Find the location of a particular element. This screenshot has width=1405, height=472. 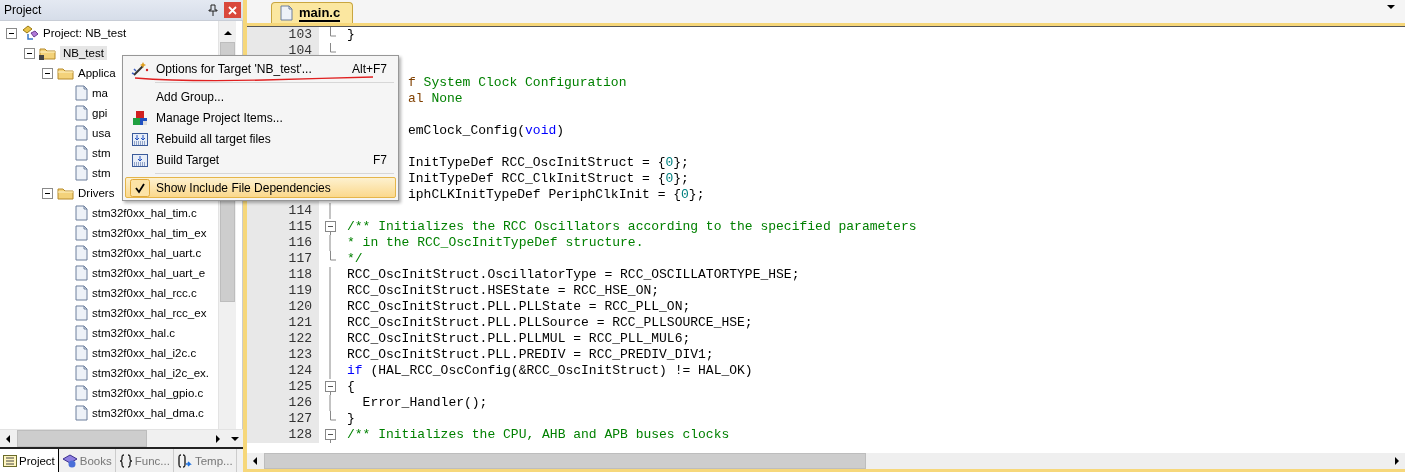

tree-item: stm32f0xx_hal_gpio.c is located at coordinates (109, 393).